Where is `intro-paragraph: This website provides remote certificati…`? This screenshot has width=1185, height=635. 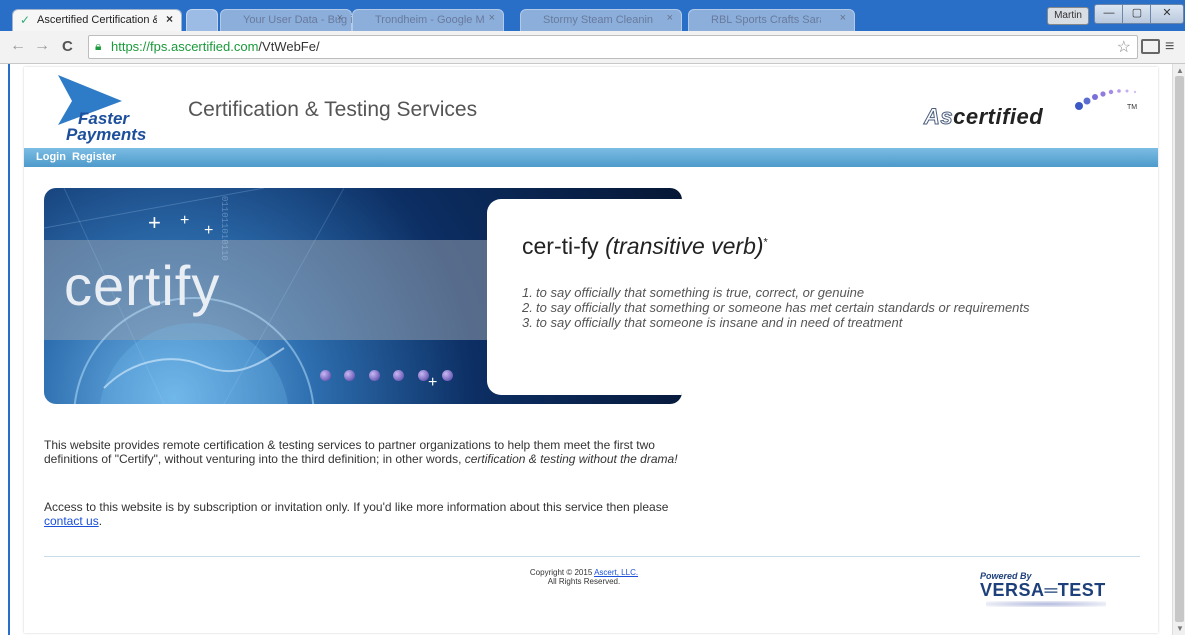
intro-paragraph: This website provides remote certificati… is located at coordinates (364, 452).